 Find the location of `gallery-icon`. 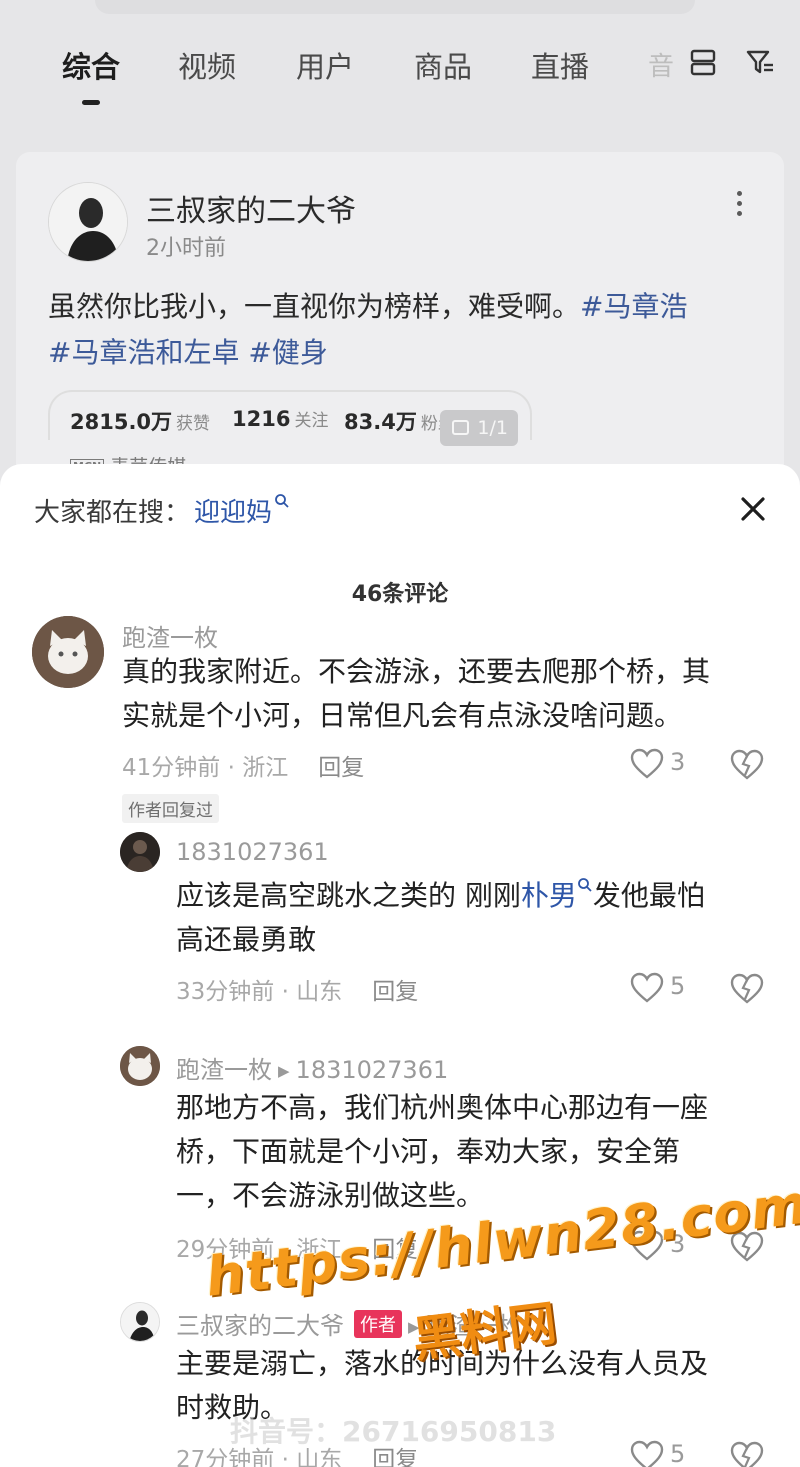

gallery-icon is located at coordinates (460, 427).